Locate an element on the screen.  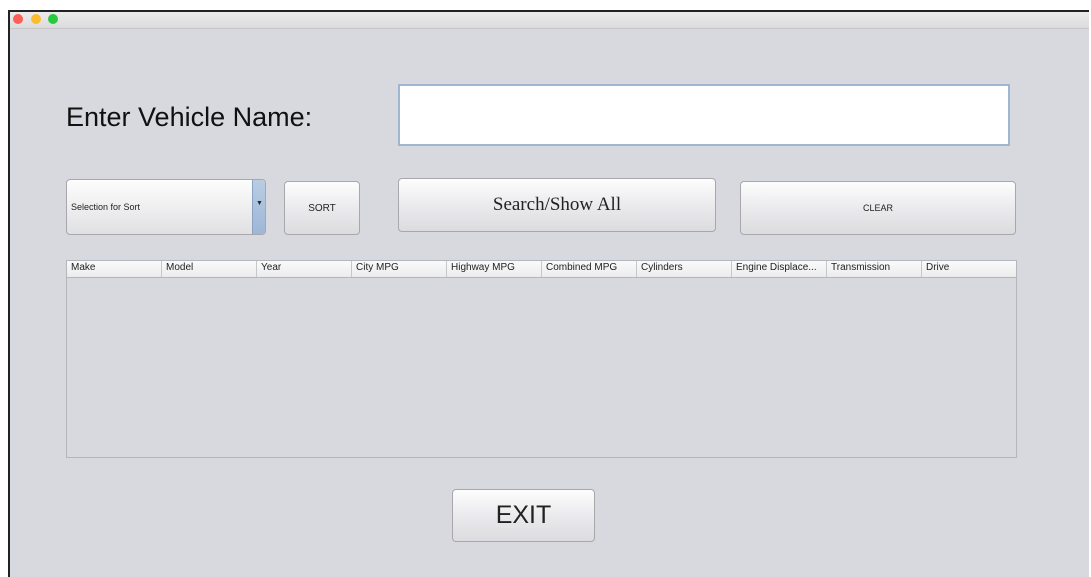
exit-button: EXIT is located at coordinates (523, 515).